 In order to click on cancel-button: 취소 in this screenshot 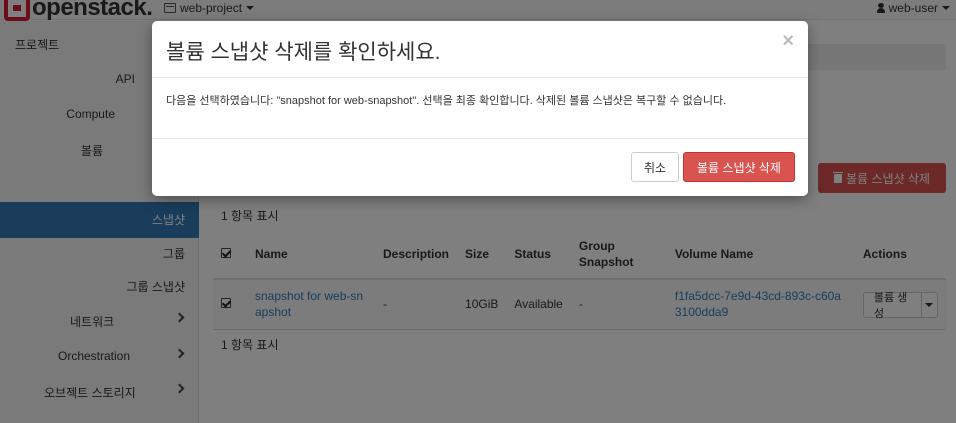, I will do `click(655, 167)`.